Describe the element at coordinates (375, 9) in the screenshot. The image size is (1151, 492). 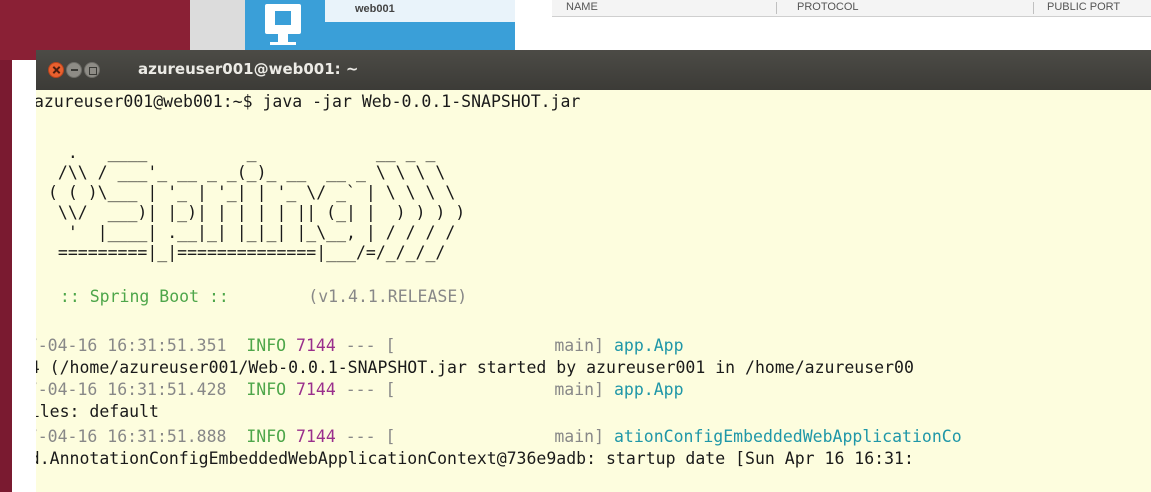
I see `portal-vm-name: web001` at that location.